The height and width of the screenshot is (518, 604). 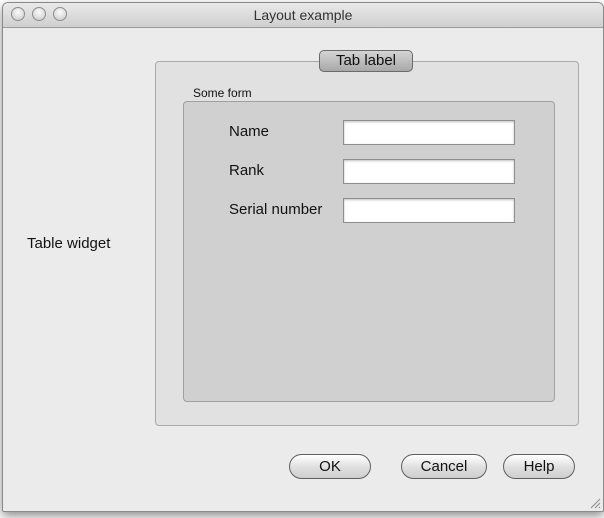 I want to click on serial-number-label: Serial number, so click(x=276, y=209).